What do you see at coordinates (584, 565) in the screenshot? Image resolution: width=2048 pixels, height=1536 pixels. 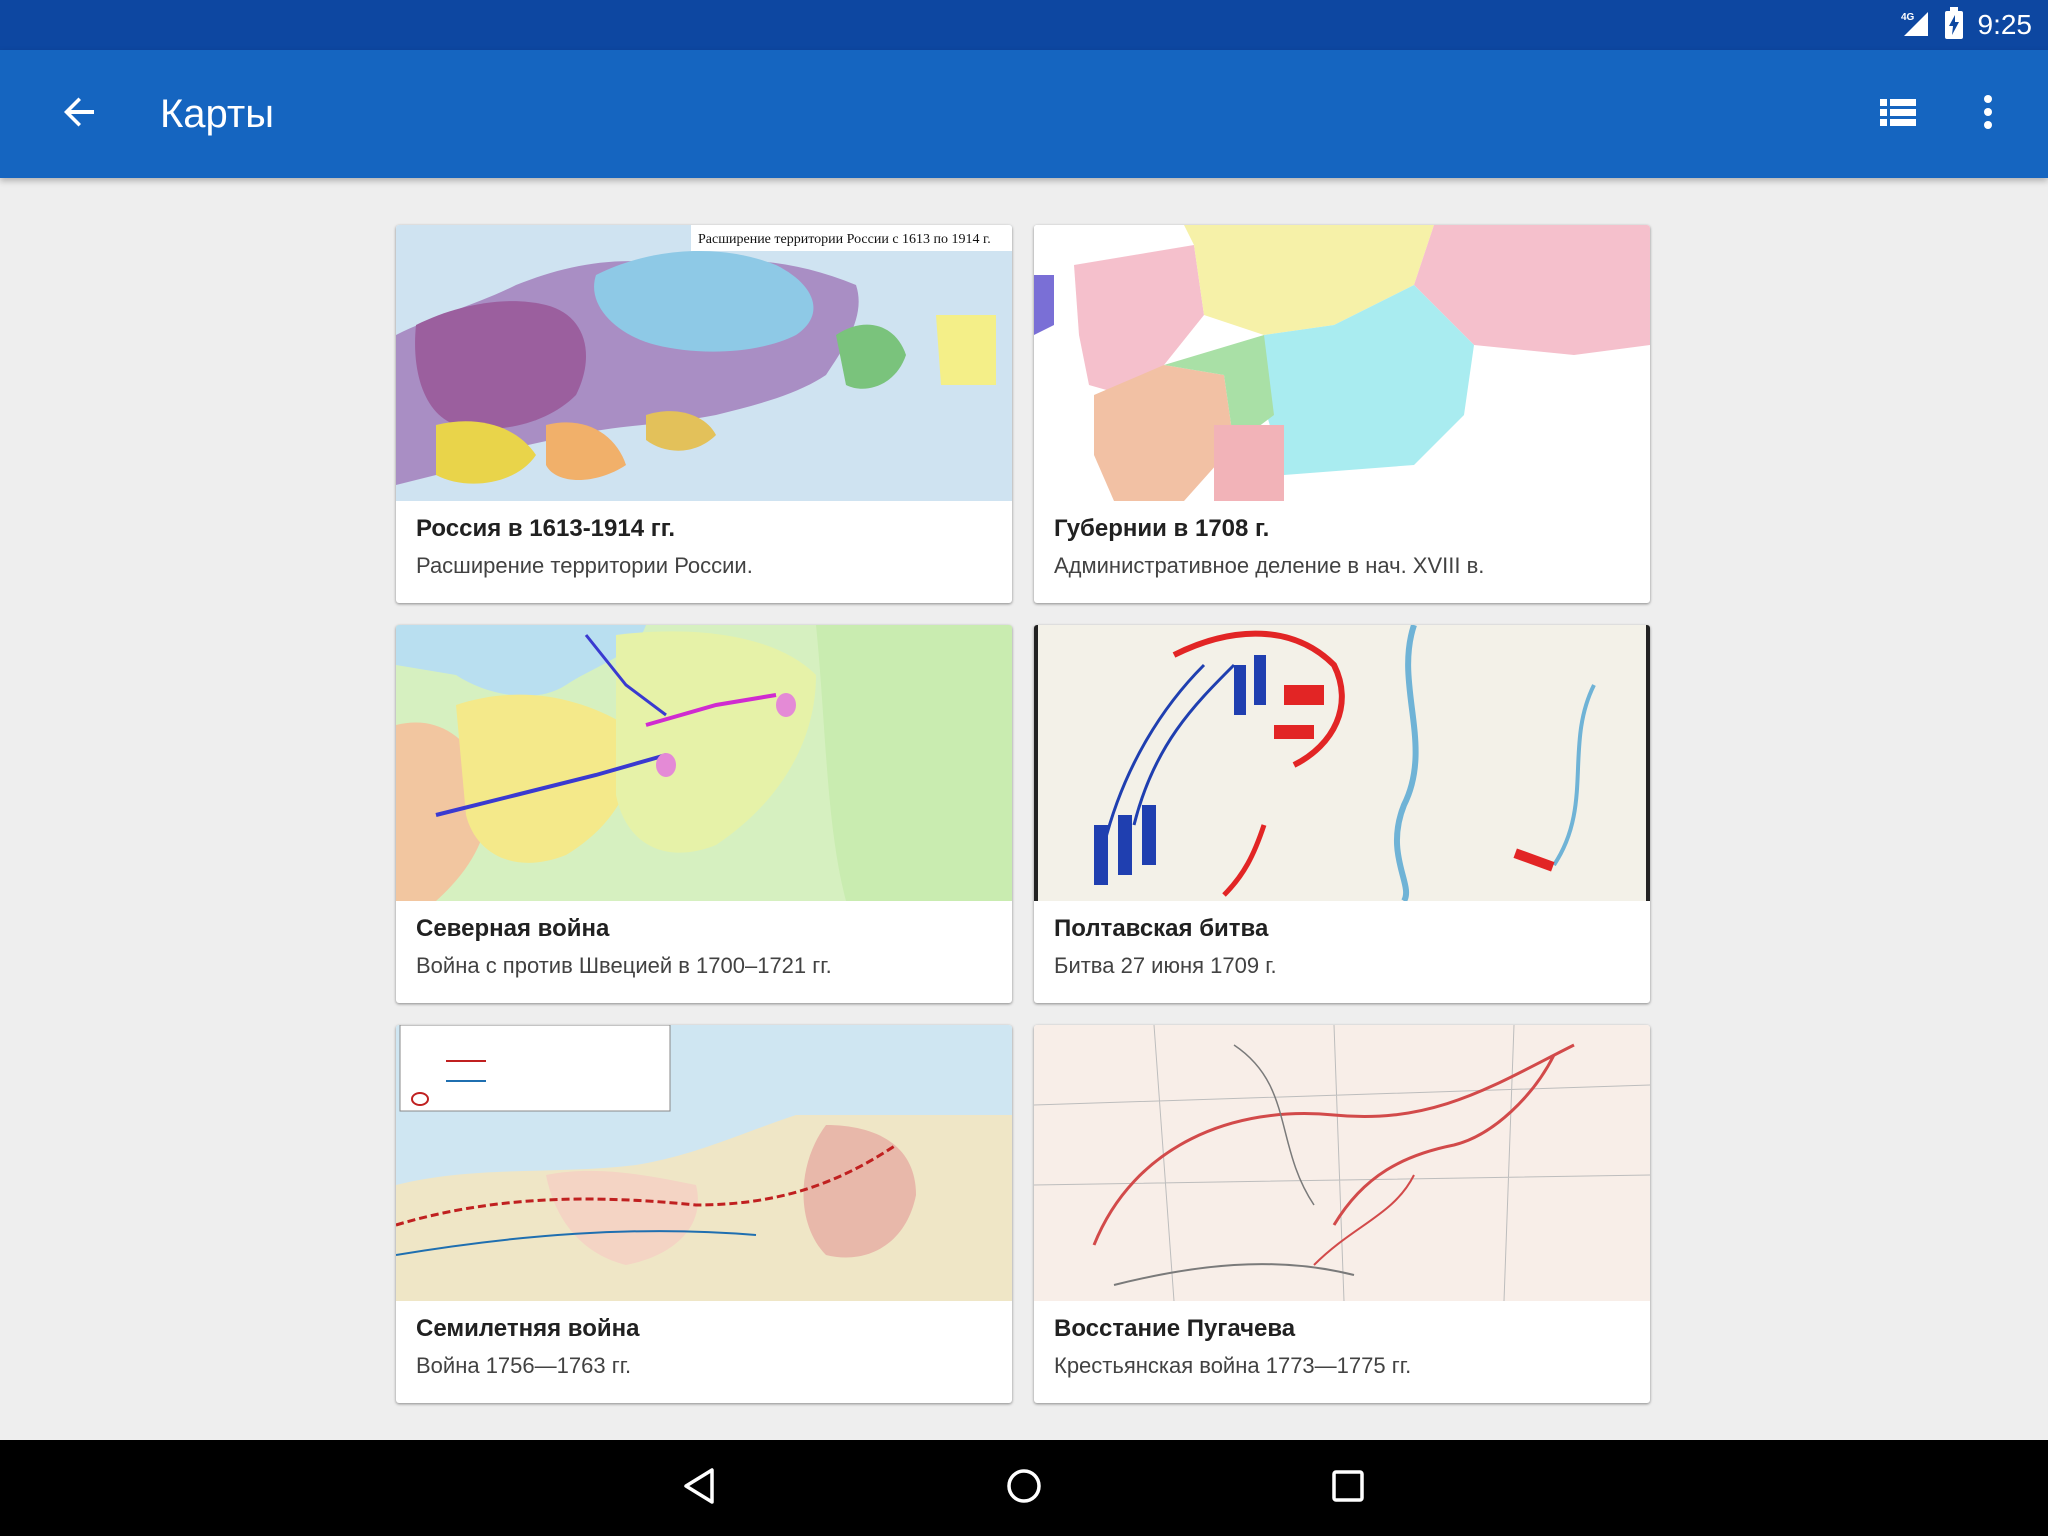 I see `card-subtitle: Расширение территории России.` at bounding box center [584, 565].